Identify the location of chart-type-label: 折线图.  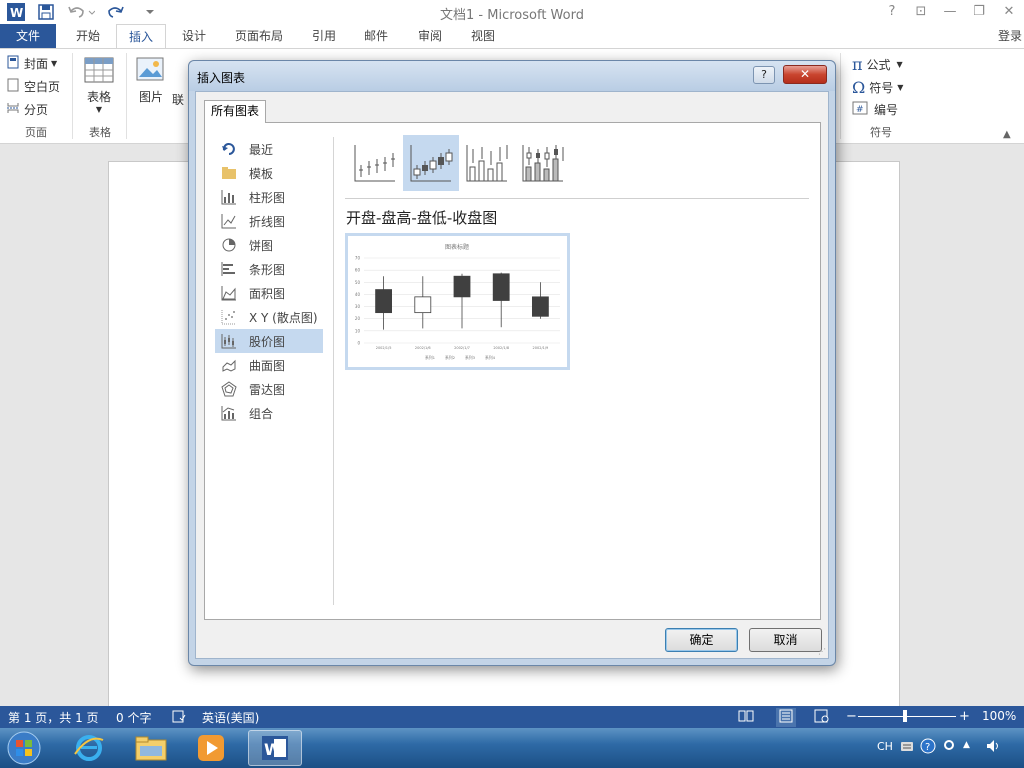
(267, 221).